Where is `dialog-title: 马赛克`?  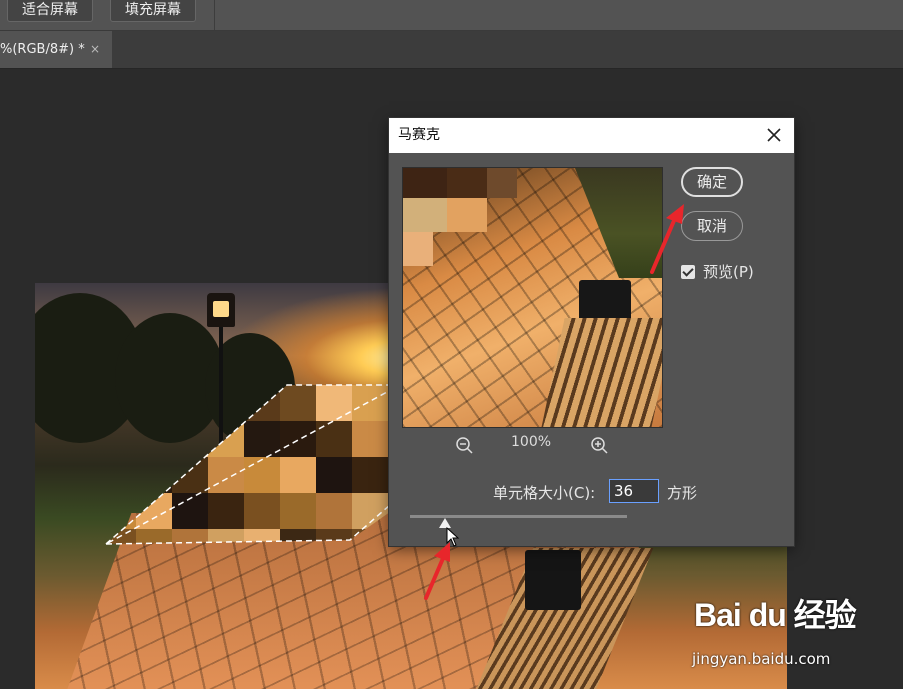 dialog-title: 马赛克 is located at coordinates (419, 135).